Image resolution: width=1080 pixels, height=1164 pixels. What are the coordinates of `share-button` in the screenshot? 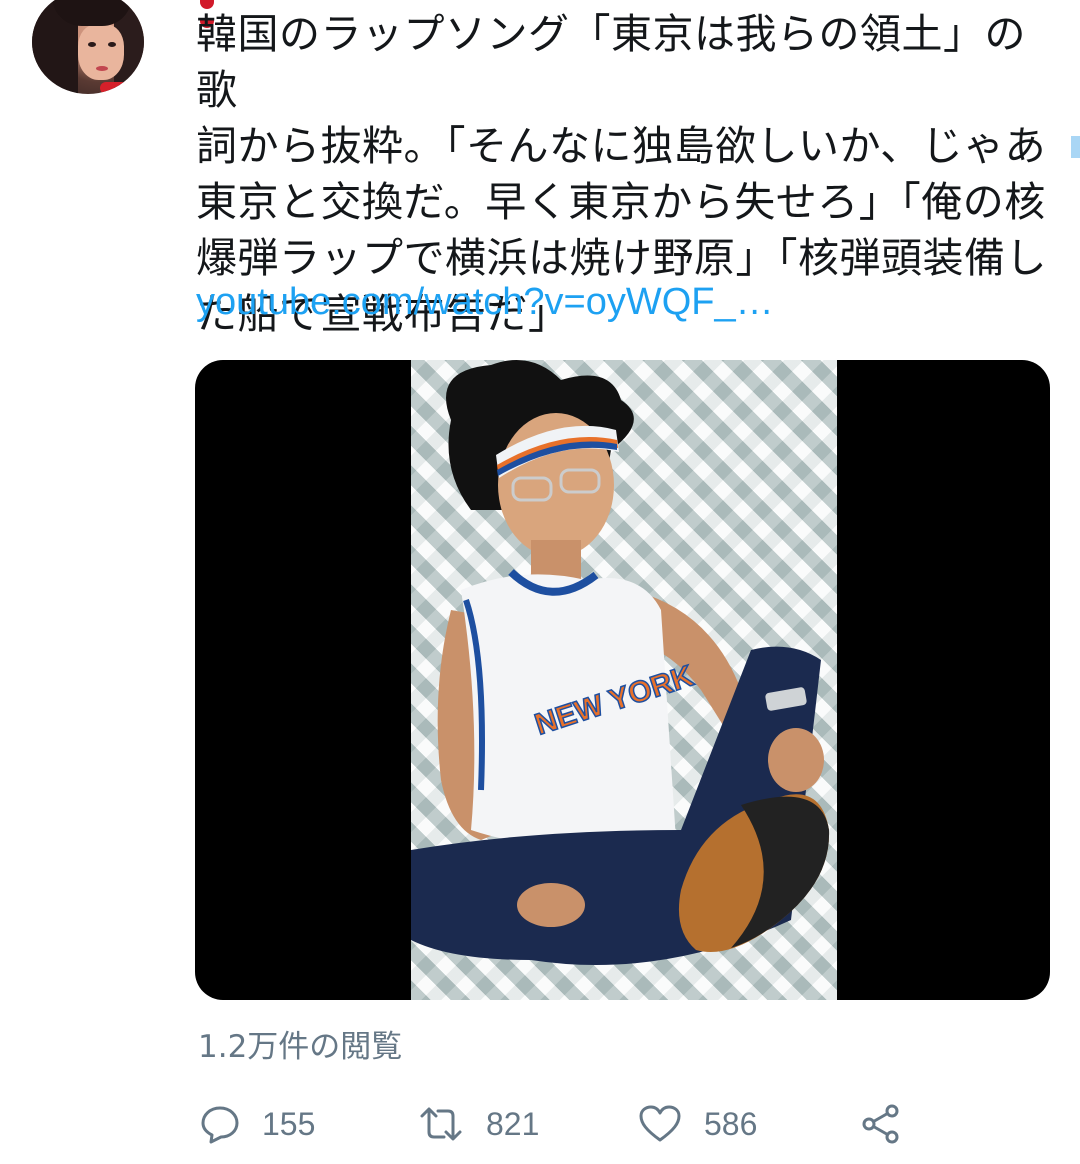 It's located at (881, 1124).